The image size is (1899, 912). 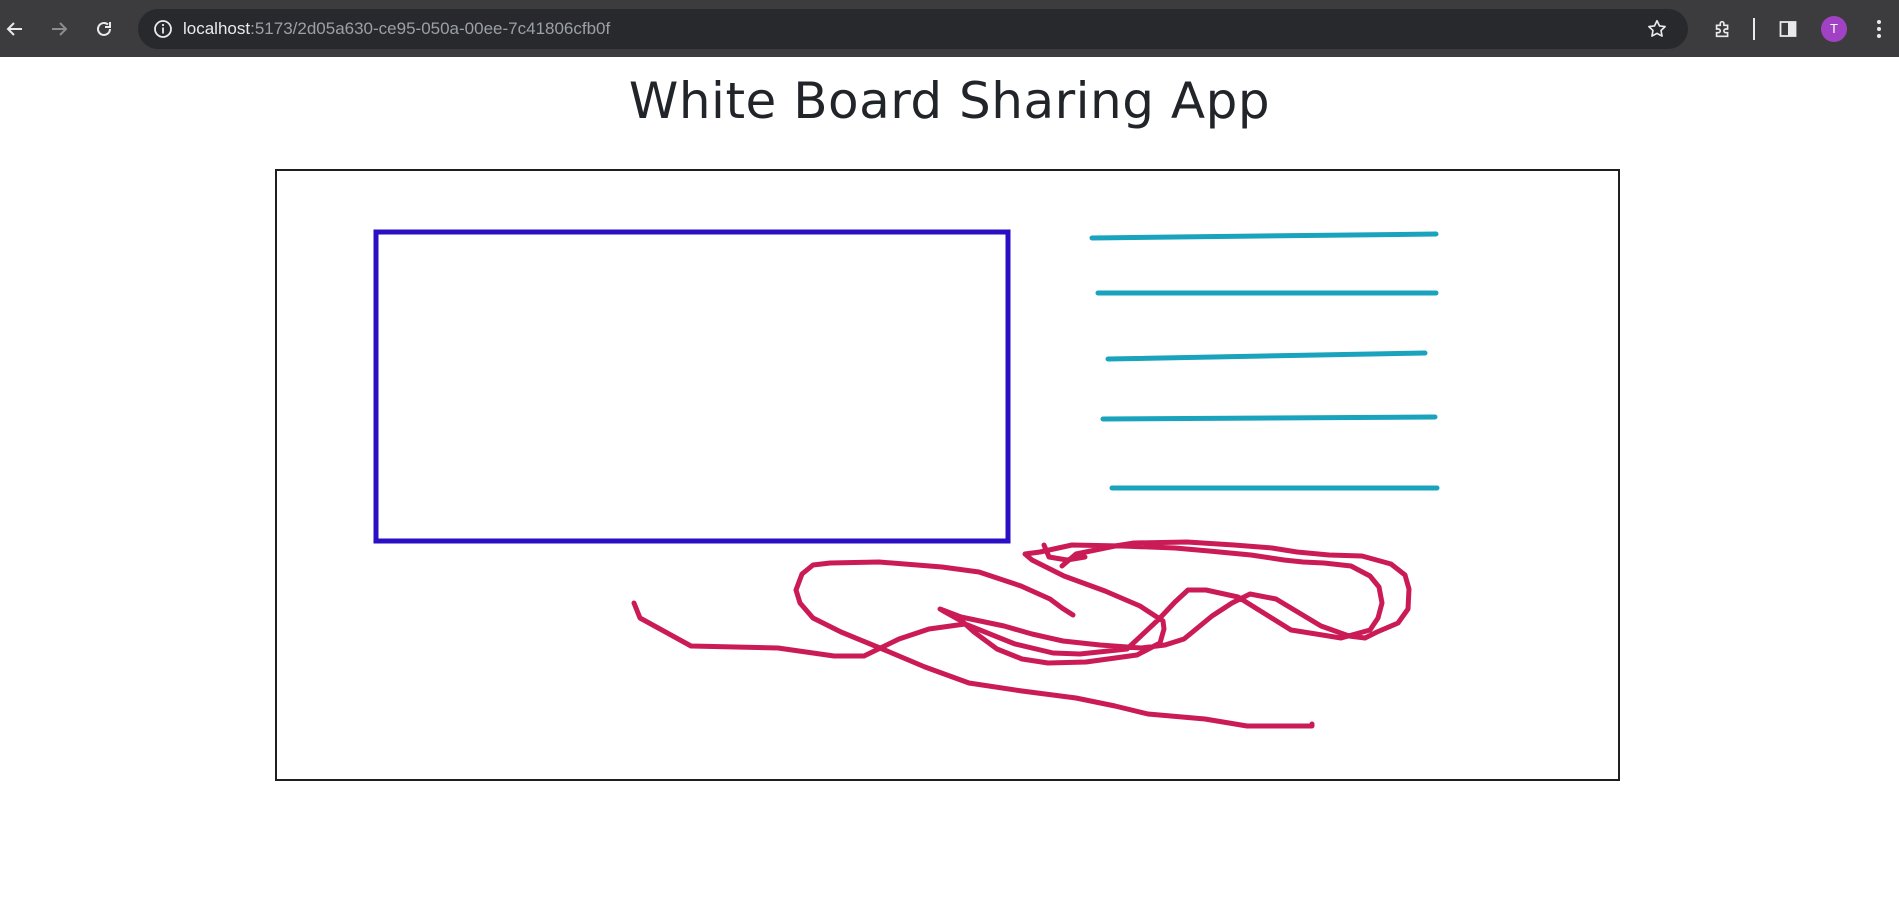 I want to click on more-menu-icon, so click(x=1879, y=29).